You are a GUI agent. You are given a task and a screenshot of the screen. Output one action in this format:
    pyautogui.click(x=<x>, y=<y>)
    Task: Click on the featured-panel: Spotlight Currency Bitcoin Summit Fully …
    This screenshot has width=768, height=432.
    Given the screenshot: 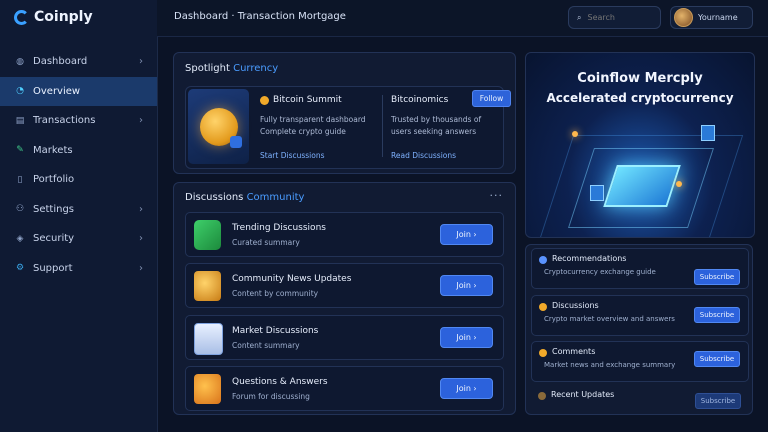 What is the action you would take?
    pyautogui.click(x=344, y=113)
    